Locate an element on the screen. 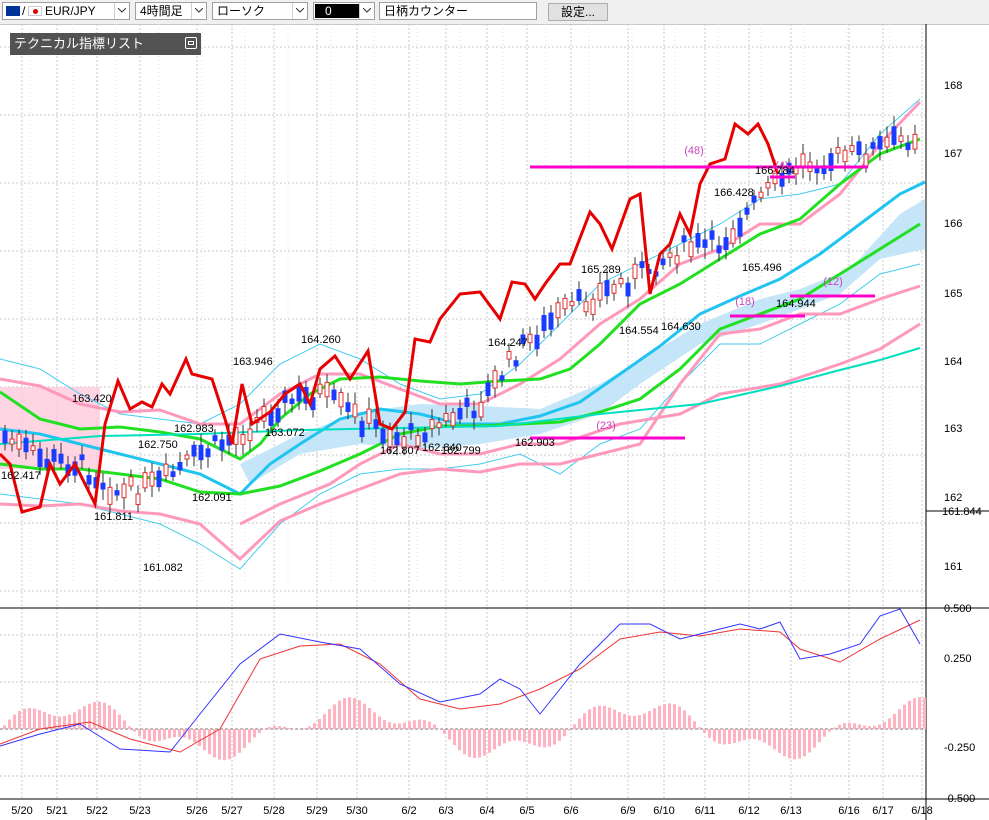  price-annotation: 164.260 is located at coordinates (321, 340).